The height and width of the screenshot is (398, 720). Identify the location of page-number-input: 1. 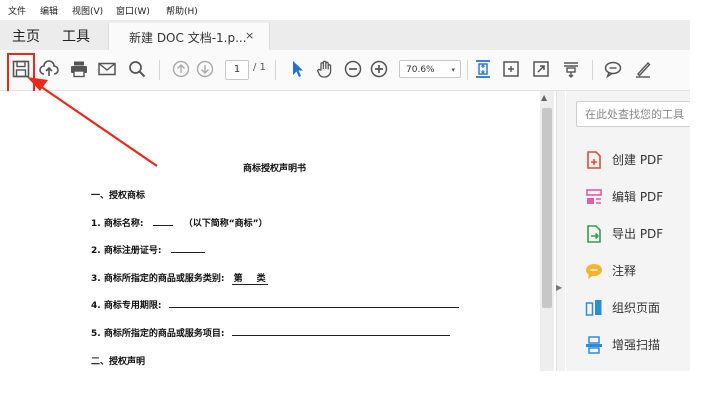
(237, 70).